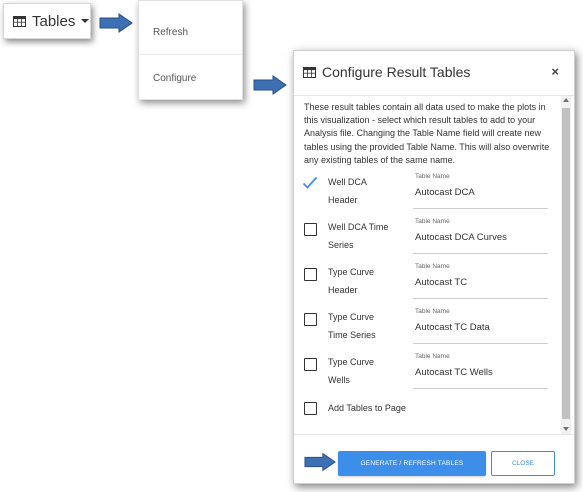  I want to click on scroll-up-icon, so click(566, 100).